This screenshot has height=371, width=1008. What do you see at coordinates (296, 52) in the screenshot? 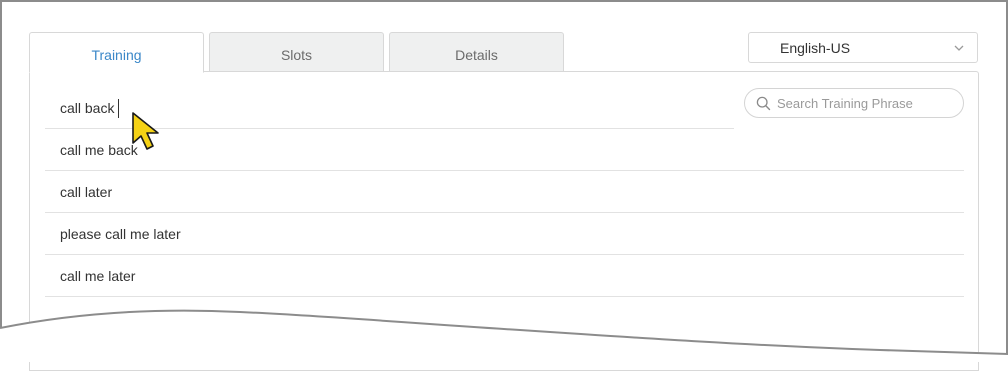
I see `tab-slots: Slots` at bounding box center [296, 52].